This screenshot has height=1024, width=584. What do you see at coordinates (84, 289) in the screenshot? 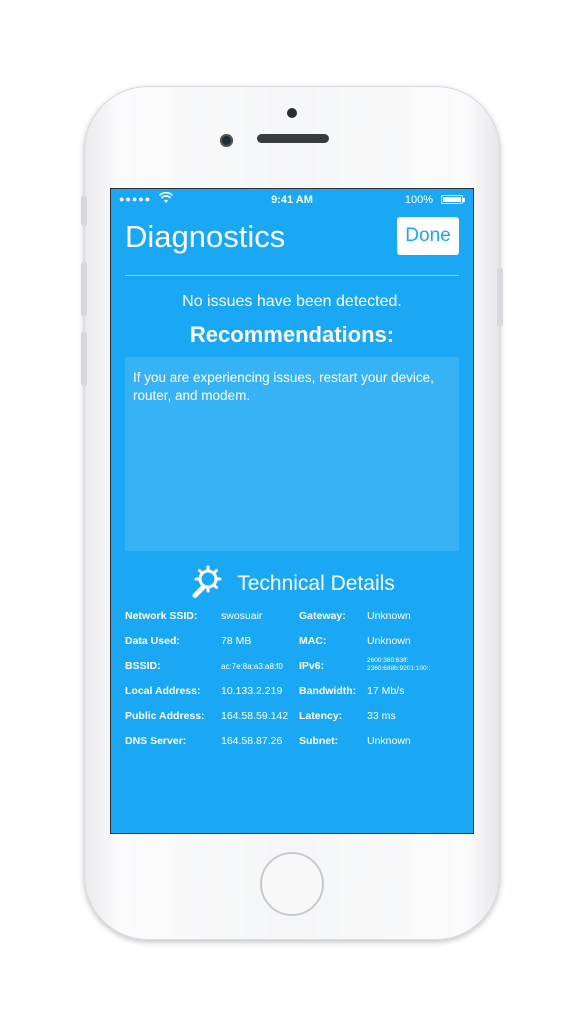
I see `volume-up-button` at bounding box center [84, 289].